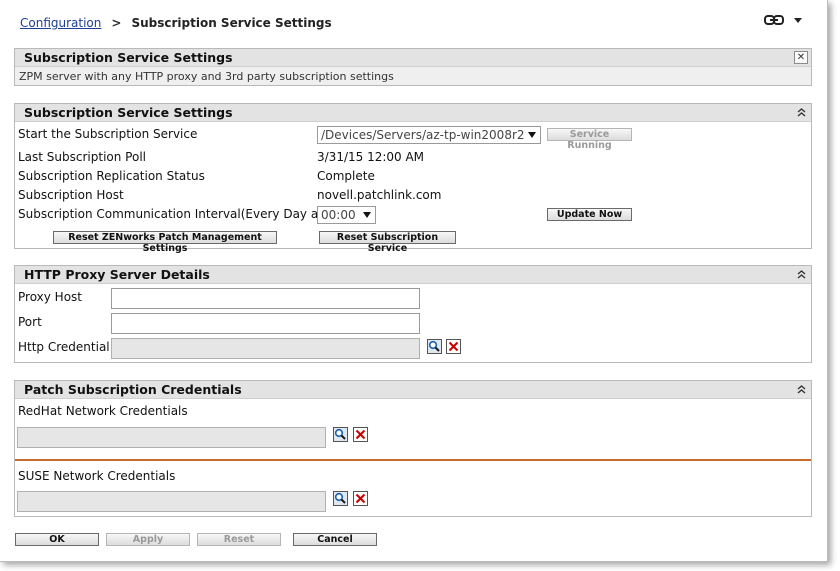 The height and width of the screenshot is (571, 840). What do you see at coordinates (108, 134) in the screenshot?
I see `start-service-label: Start the Subscription Service` at bounding box center [108, 134].